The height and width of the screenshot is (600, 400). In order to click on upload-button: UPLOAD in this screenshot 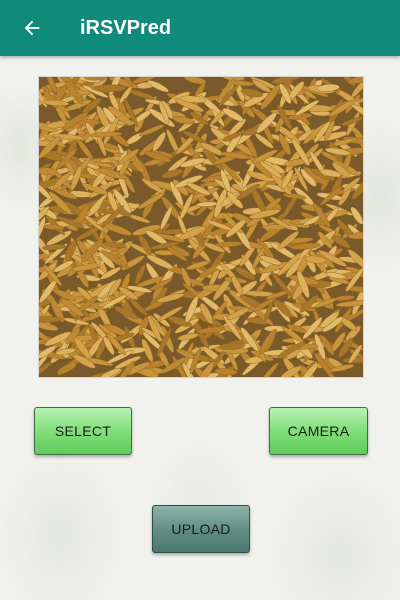, I will do `click(201, 529)`.